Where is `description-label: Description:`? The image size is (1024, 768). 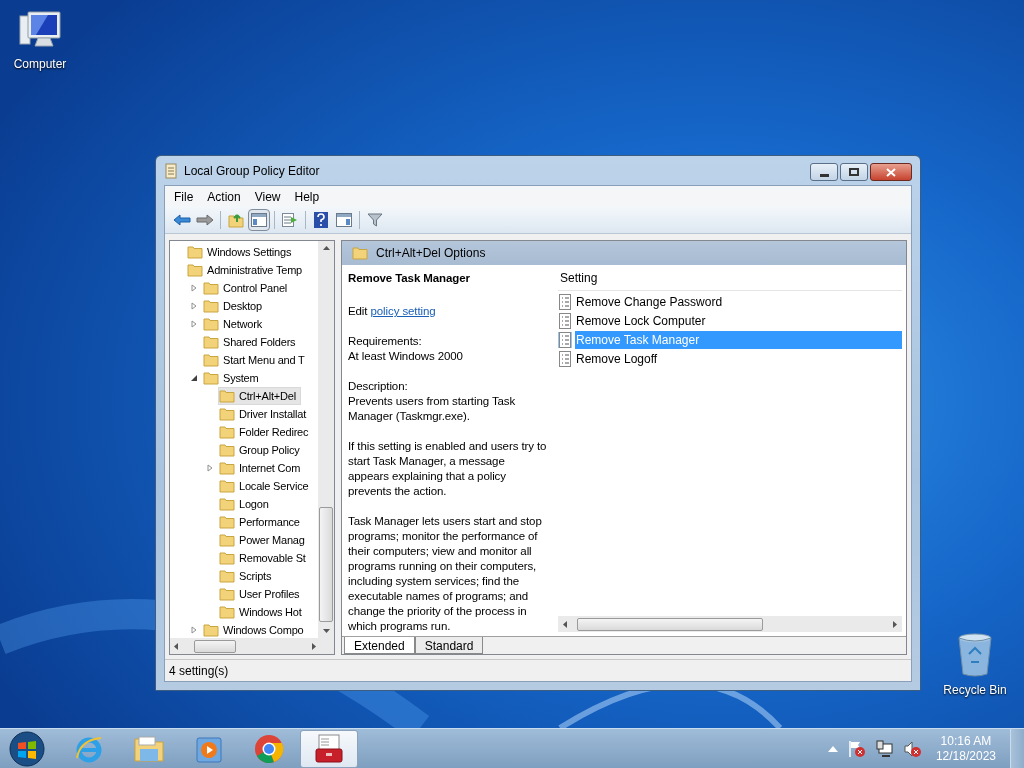 description-label: Description: is located at coordinates (378, 386).